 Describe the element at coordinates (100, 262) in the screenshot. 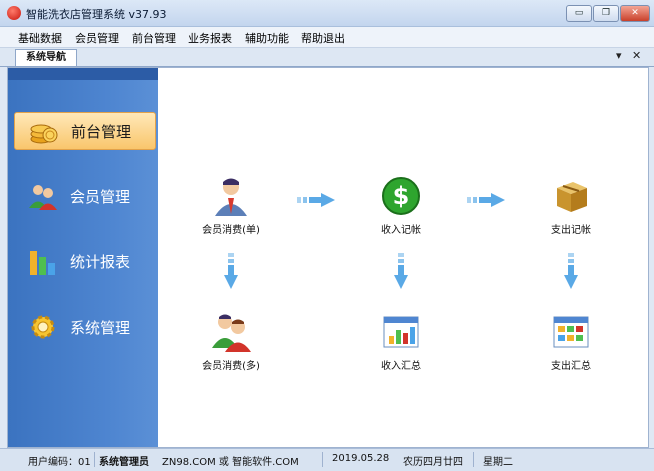

I see `sidebar-item-label: 统计报表` at that location.